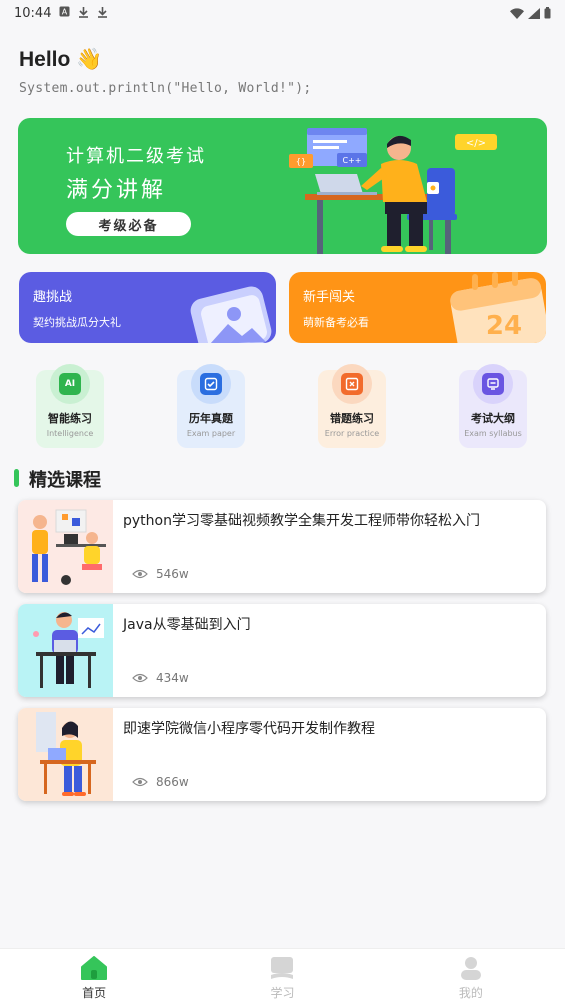 The height and width of the screenshot is (1004, 565). What do you see at coordinates (211, 418) in the screenshot?
I see `tile-label: 历年真题` at bounding box center [211, 418].